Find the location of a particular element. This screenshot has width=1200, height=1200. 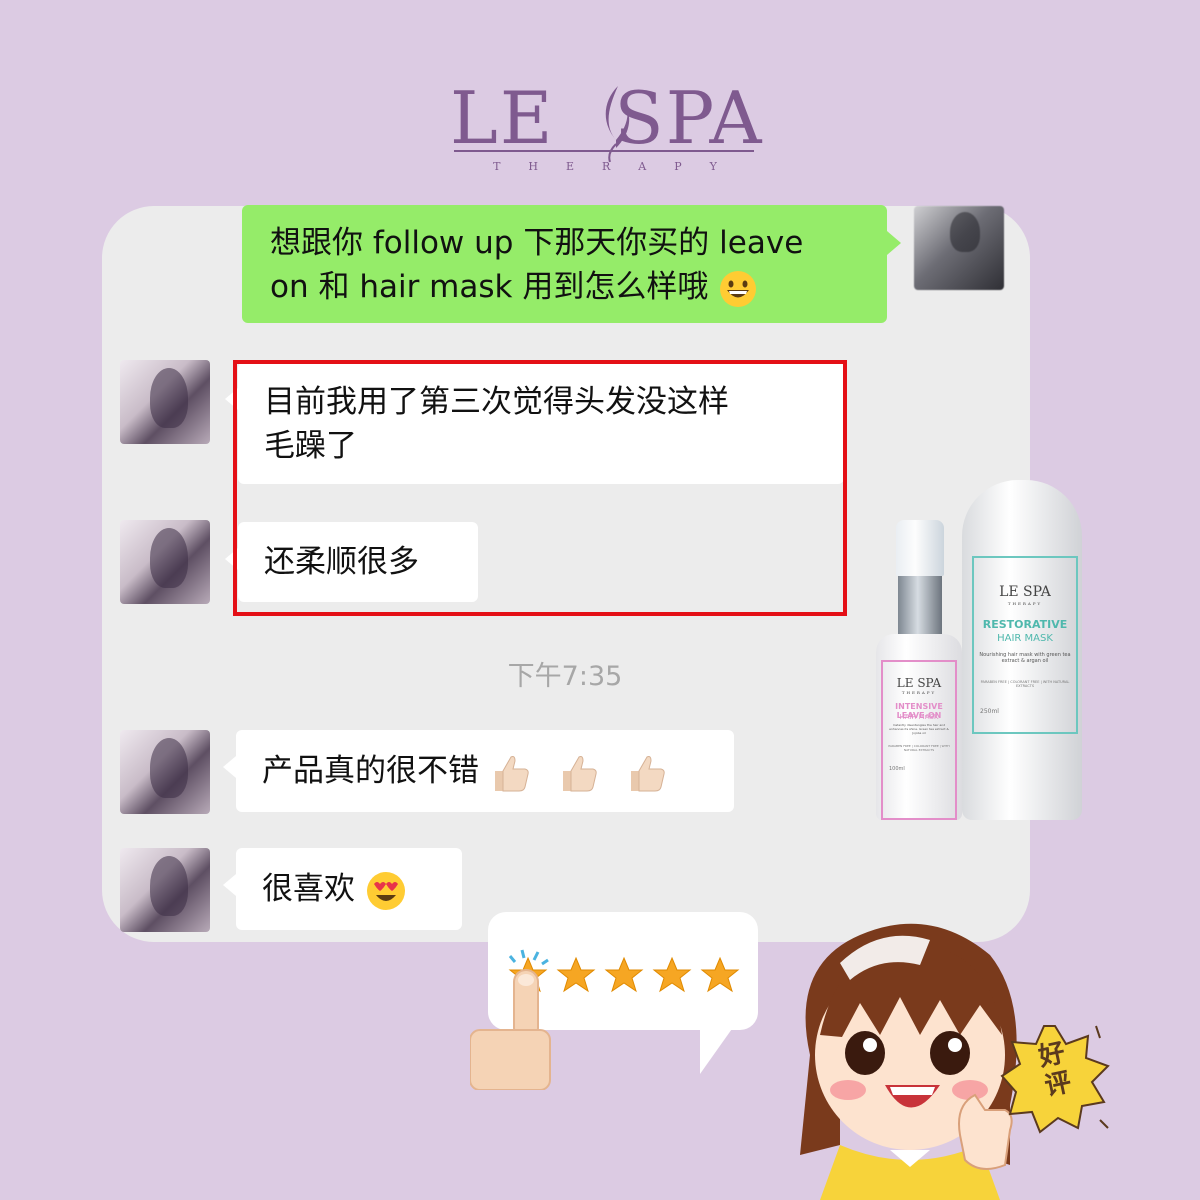

message-text: 产品真的很不错 is located at coordinates (370, 771).